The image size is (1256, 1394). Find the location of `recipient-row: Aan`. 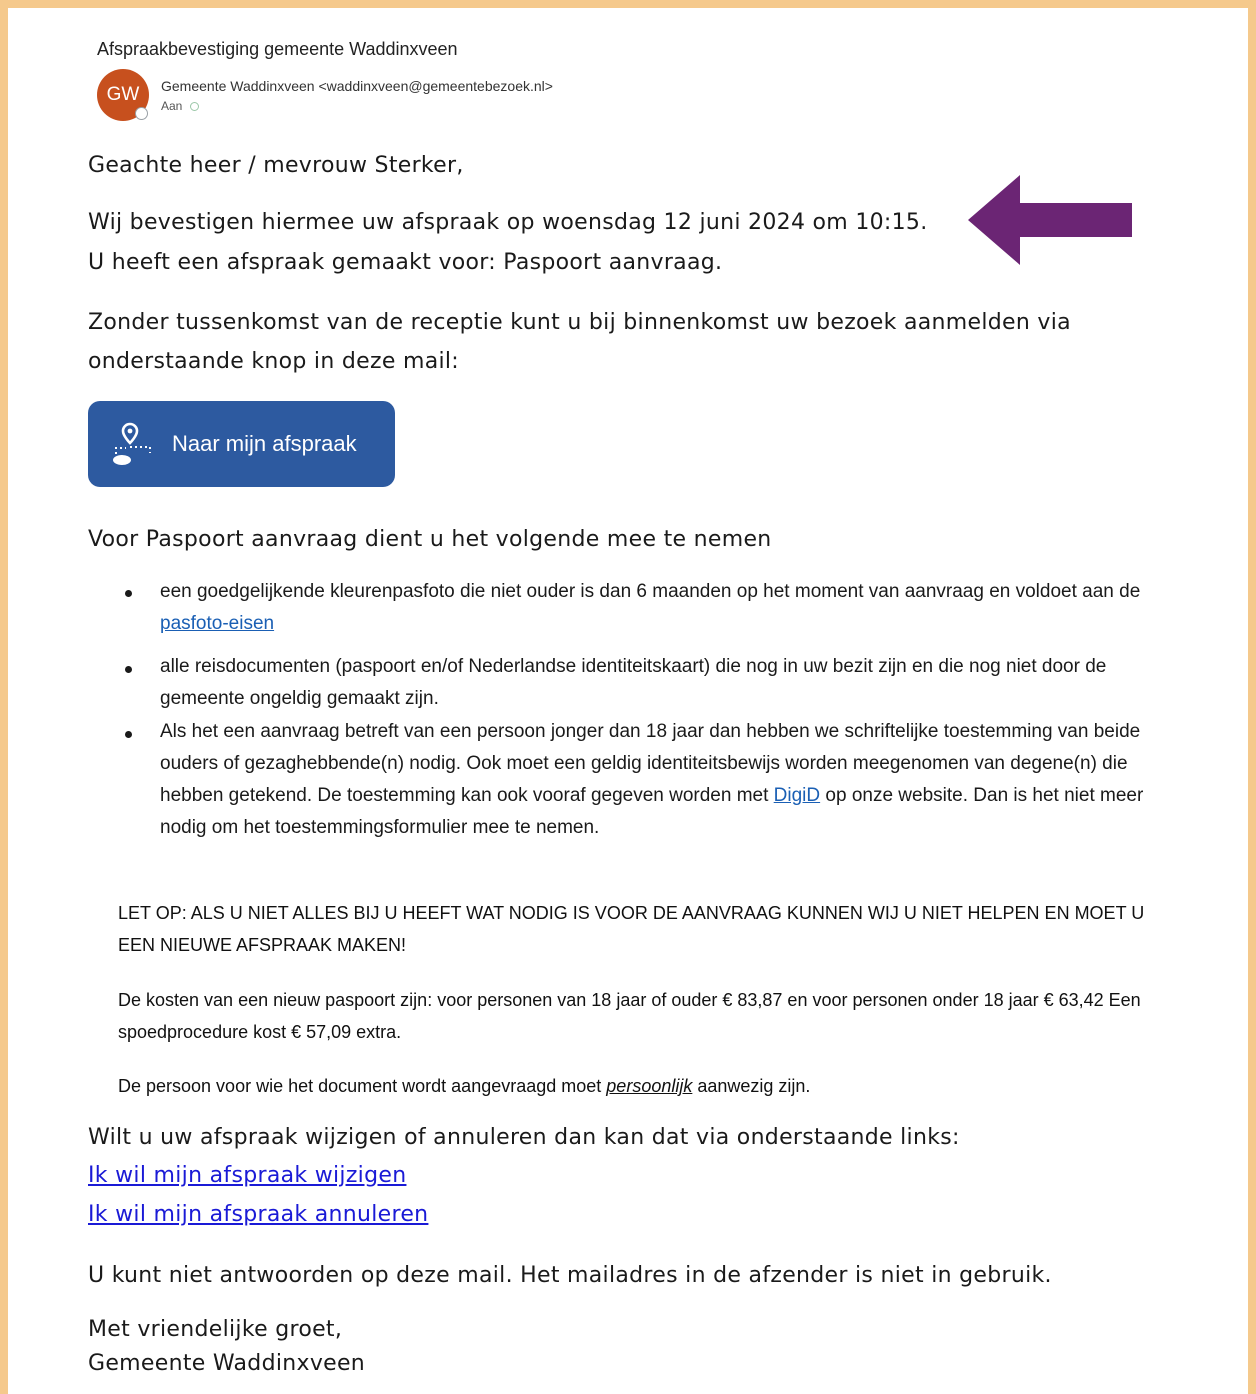

recipient-row: Aan is located at coordinates (180, 106).